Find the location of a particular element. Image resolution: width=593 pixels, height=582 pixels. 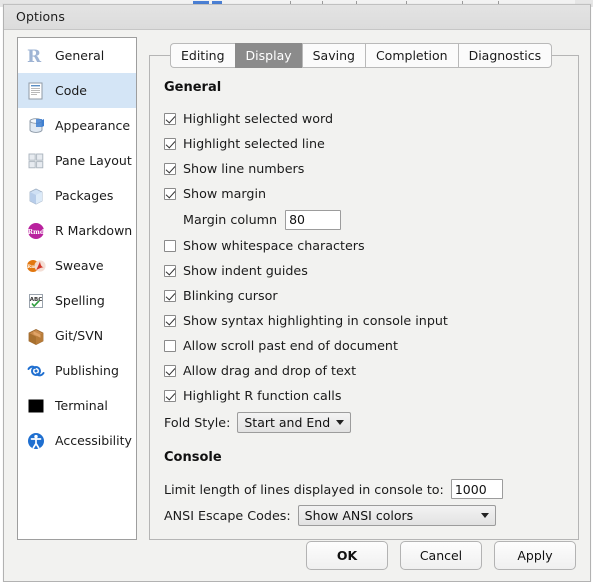

checkbox-row-show-whitespace-characters: Show whitespace characters is located at coordinates (369, 245).